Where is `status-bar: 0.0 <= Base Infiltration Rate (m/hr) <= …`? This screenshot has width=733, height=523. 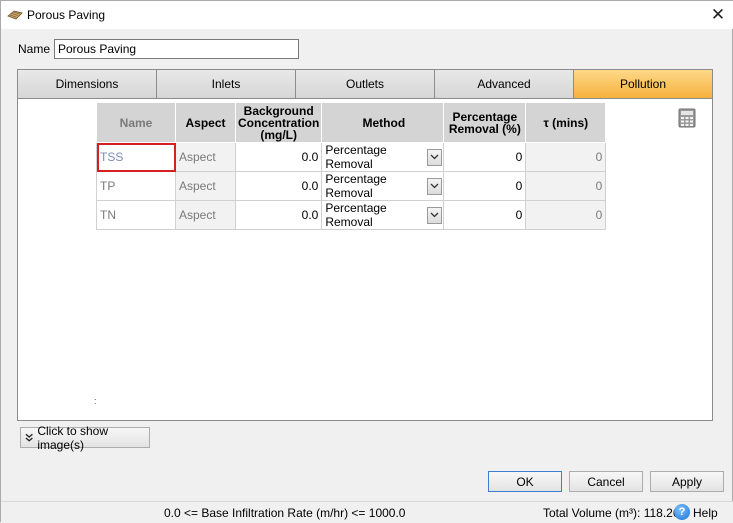 status-bar: 0.0 <= Base Infiltration Rate (m/hr) <= … is located at coordinates (367, 512).